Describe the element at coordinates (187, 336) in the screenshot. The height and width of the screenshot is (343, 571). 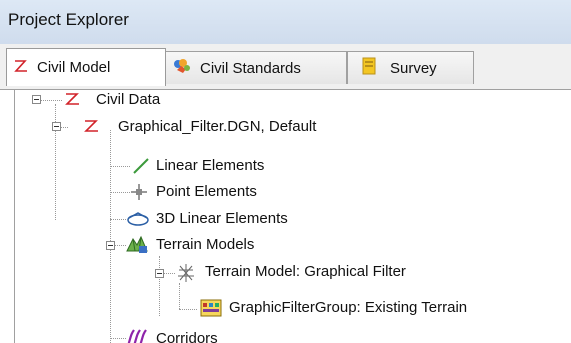
I see `tree-item-corridors: Corridors` at that location.